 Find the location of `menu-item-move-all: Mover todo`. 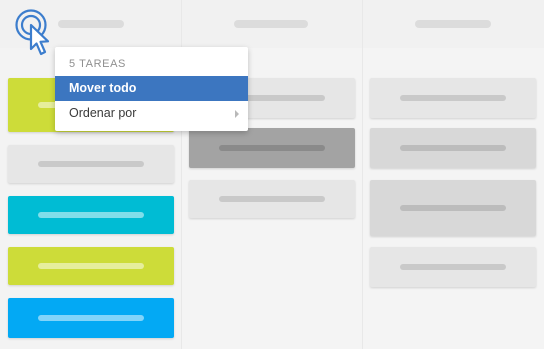

menu-item-move-all: Mover todo is located at coordinates (151, 88).